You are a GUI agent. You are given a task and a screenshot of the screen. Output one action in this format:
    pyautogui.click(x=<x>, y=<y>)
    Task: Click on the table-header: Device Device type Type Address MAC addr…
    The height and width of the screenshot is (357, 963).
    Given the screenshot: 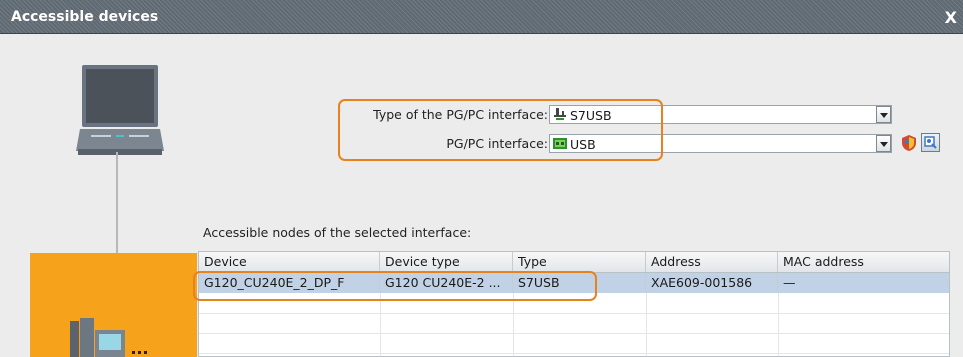 What is the action you would take?
    pyautogui.click(x=574, y=262)
    